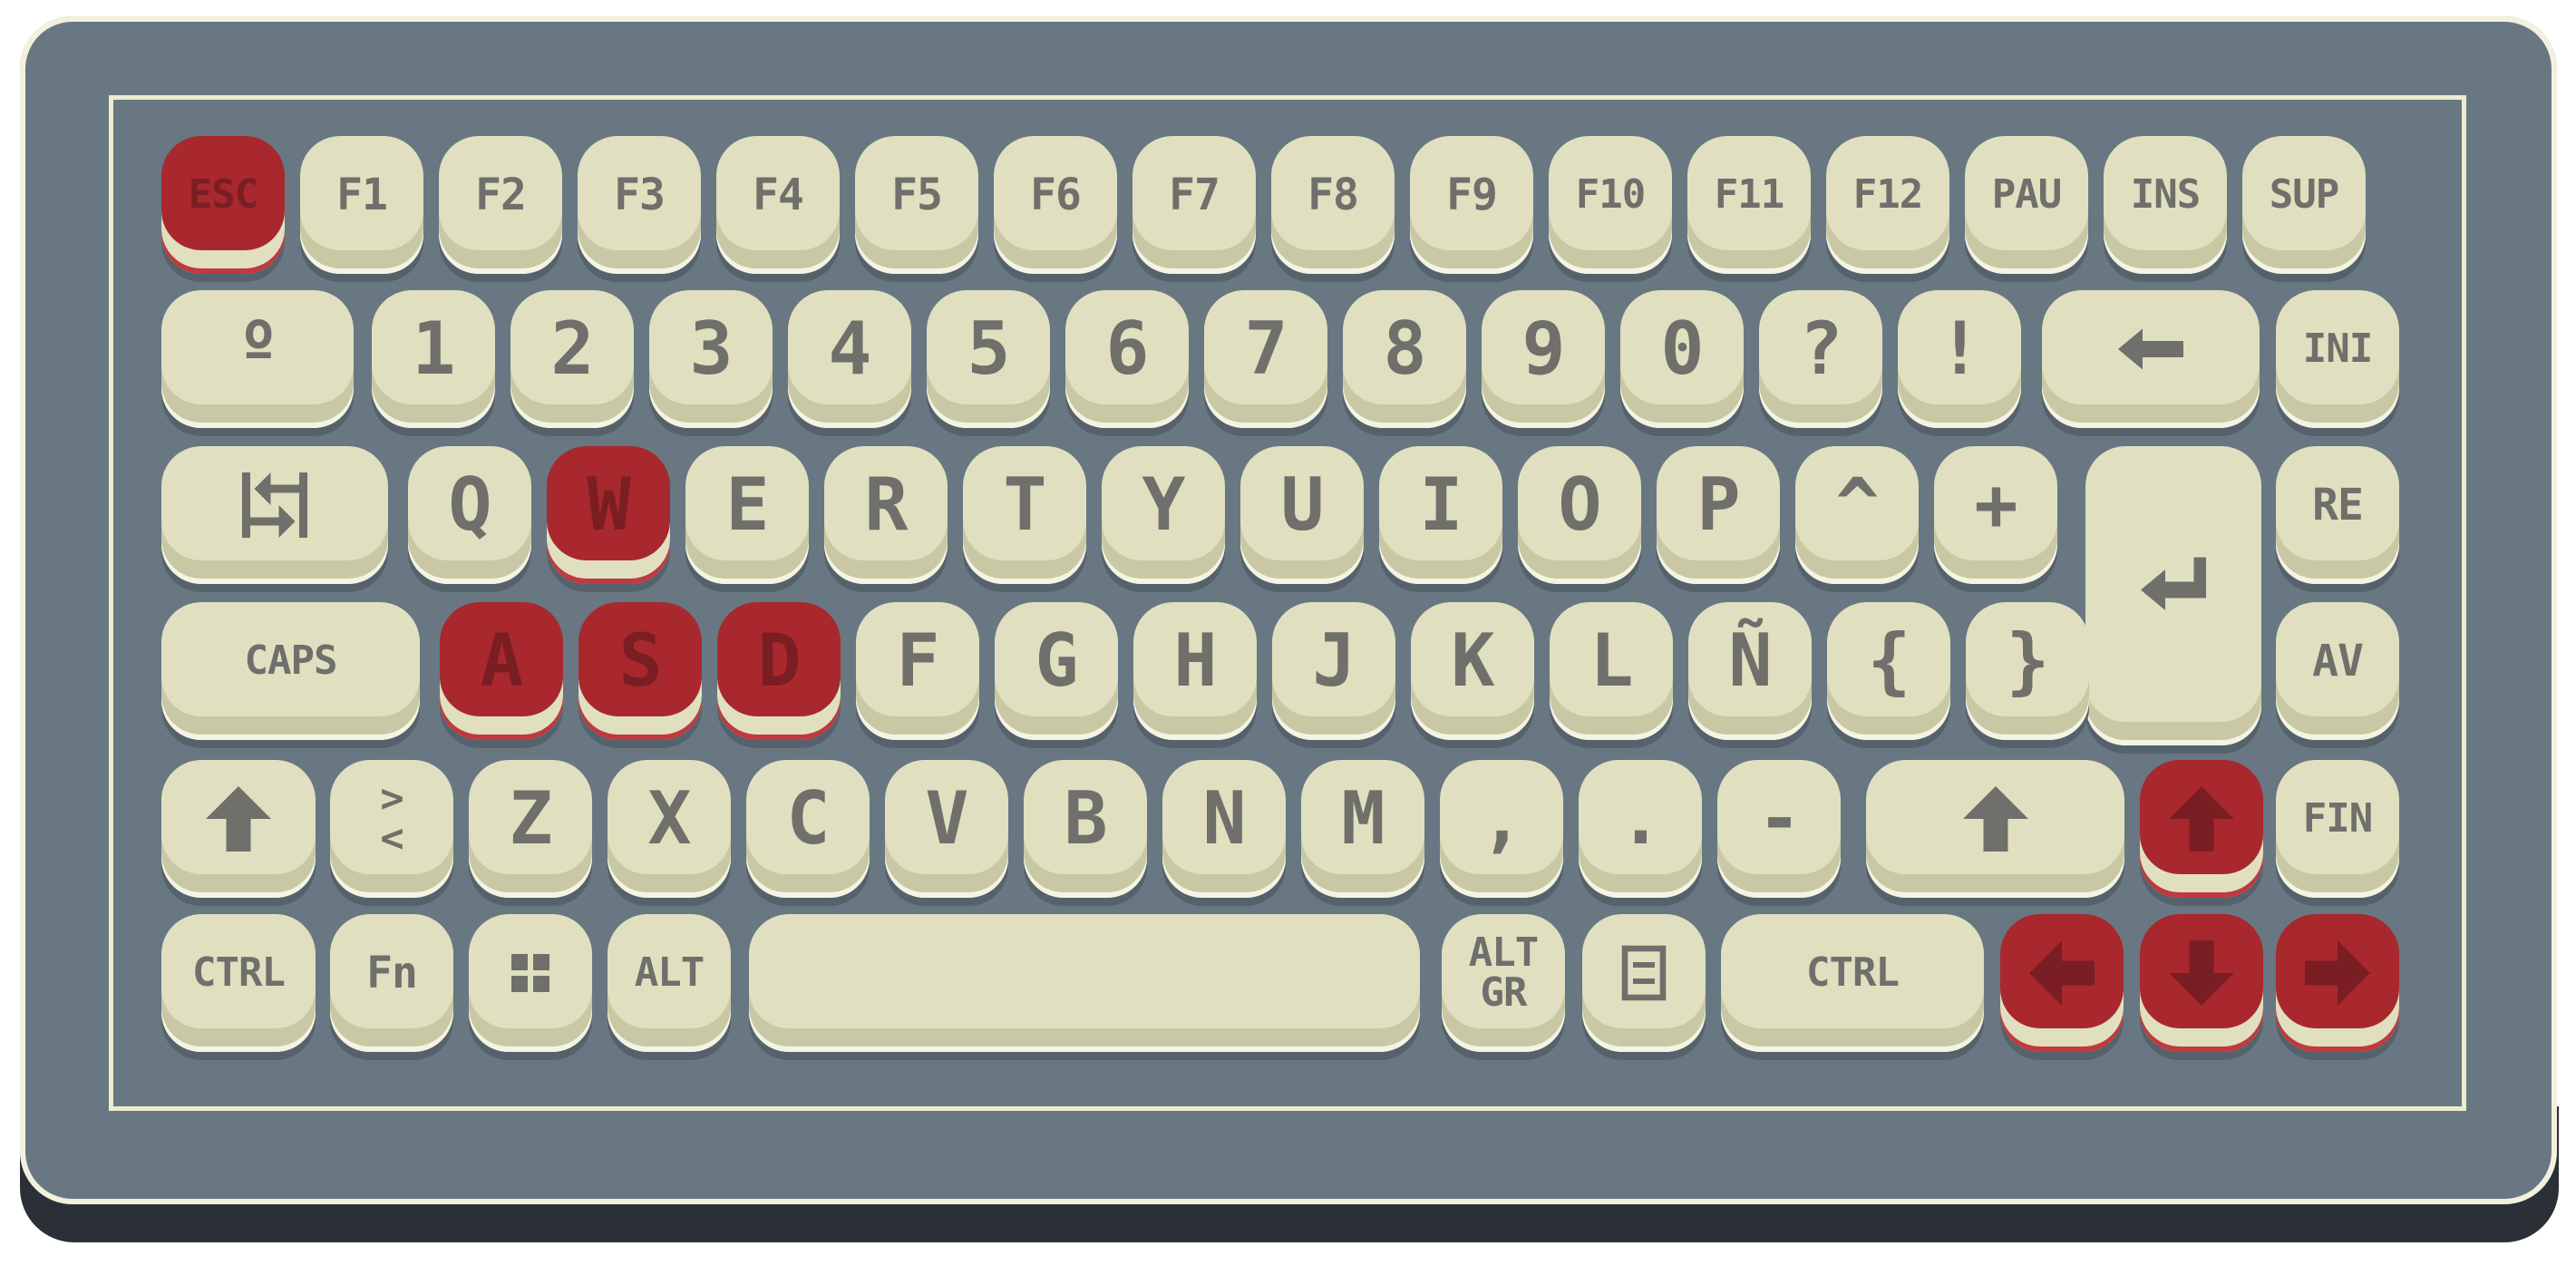 The image size is (2576, 1285). I want to click on key-rctrl: CTRL, so click(1852, 983).